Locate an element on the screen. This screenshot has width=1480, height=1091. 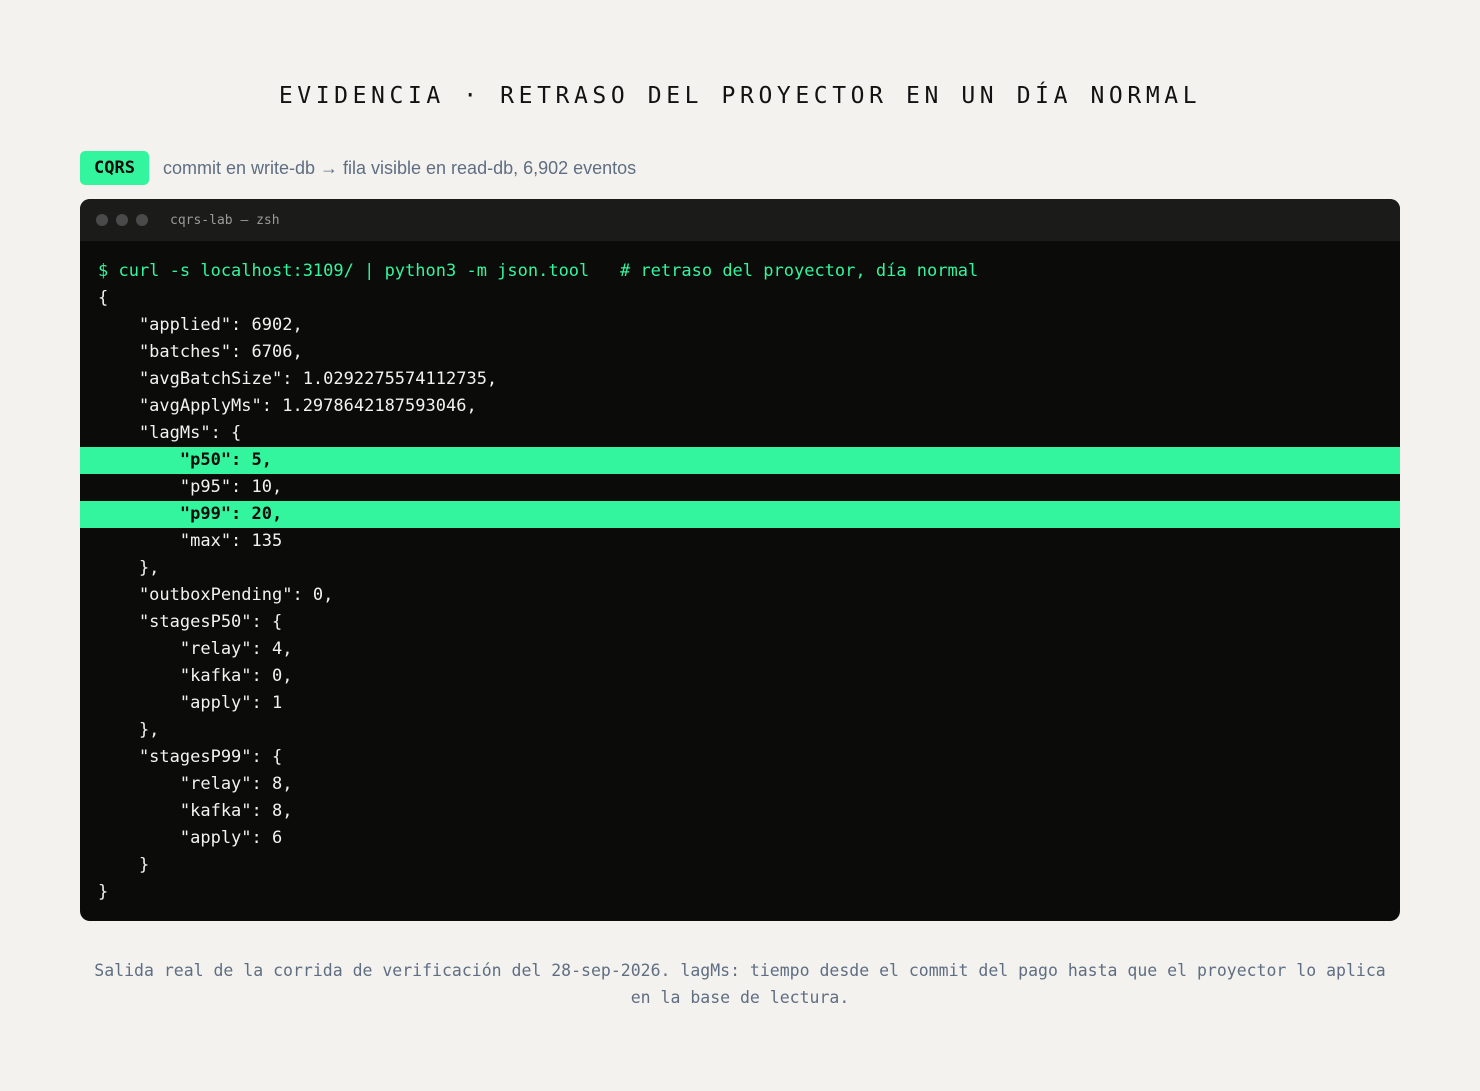
output-line: "avgBatchSize": 1.0292275574112735, is located at coordinates (298, 379).